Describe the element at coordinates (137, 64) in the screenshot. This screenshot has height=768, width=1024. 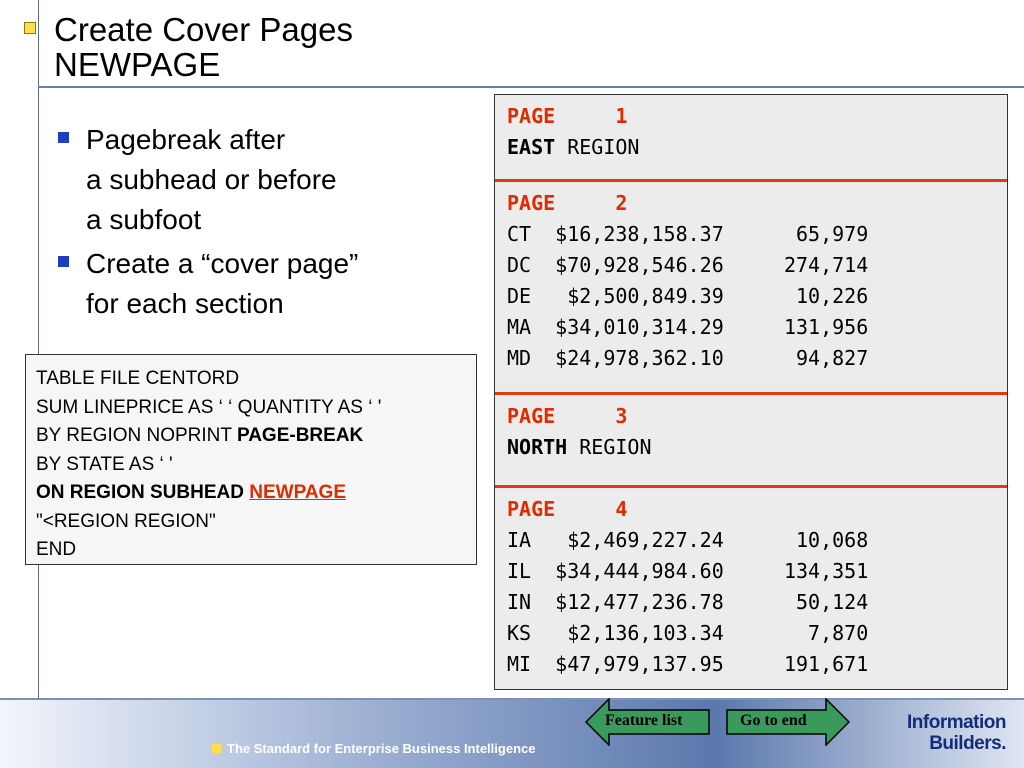
I see `title-line-2: NEWPAGE` at that location.